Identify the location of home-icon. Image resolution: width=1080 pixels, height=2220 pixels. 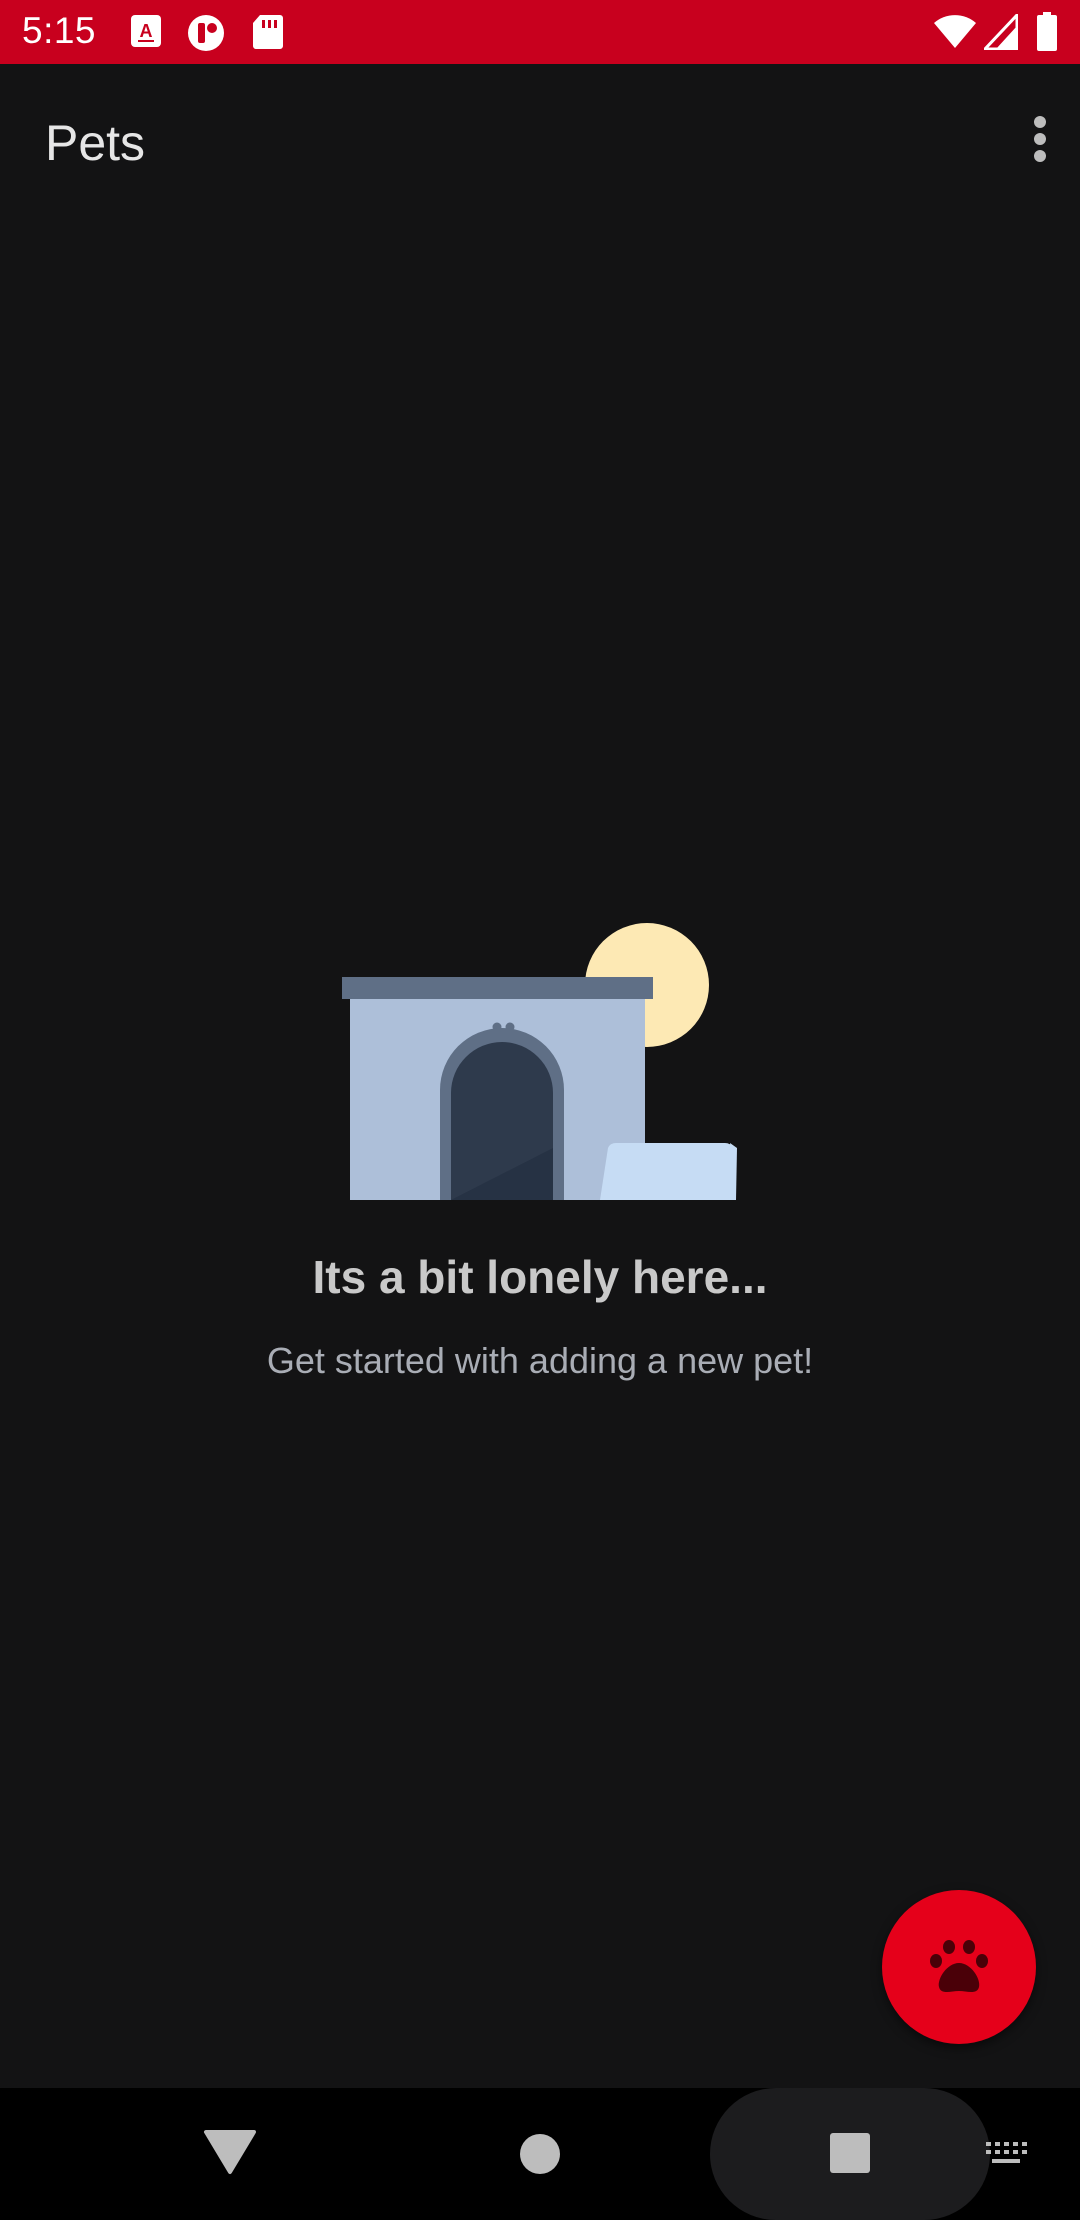
(540, 2154).